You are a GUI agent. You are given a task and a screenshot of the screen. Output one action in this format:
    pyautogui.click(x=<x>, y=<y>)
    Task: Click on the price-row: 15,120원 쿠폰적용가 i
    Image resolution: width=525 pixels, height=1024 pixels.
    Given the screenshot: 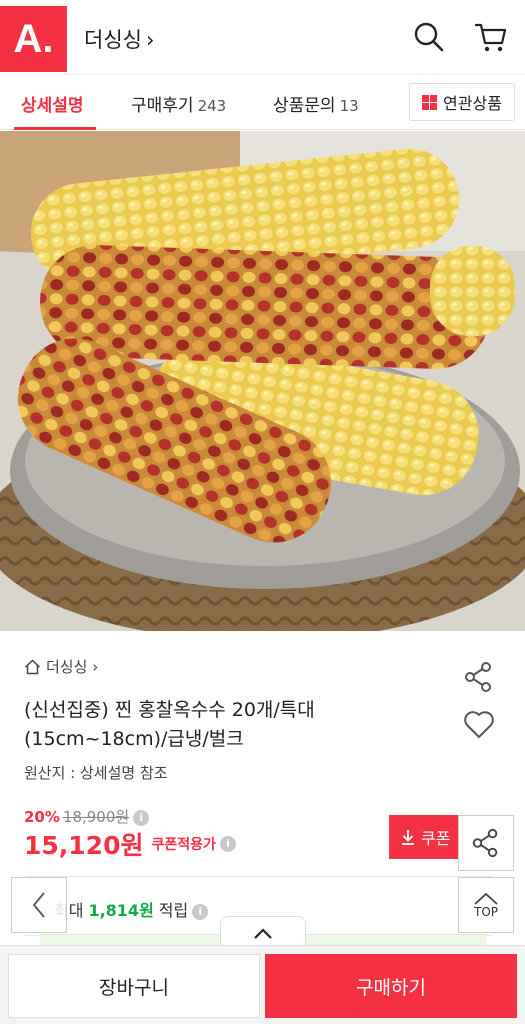 What is the action you would take?
    pyautogui.click(x=130, y=844)
    